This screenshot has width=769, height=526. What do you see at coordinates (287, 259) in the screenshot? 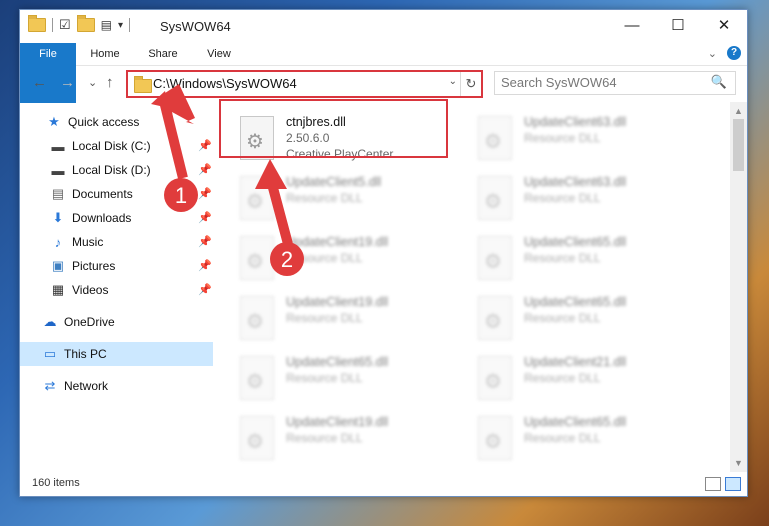
I see `step-2-label: 2` at bounding box center [287, 259].